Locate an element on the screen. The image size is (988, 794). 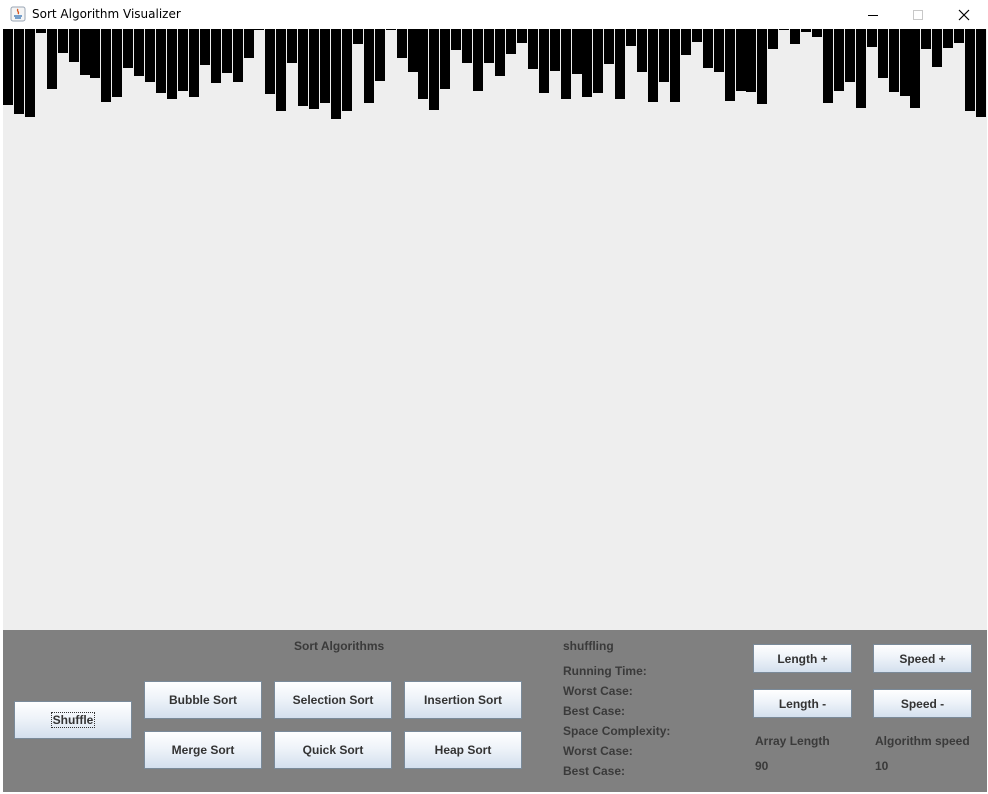
maximize-button is located at coordinates (918, 14).